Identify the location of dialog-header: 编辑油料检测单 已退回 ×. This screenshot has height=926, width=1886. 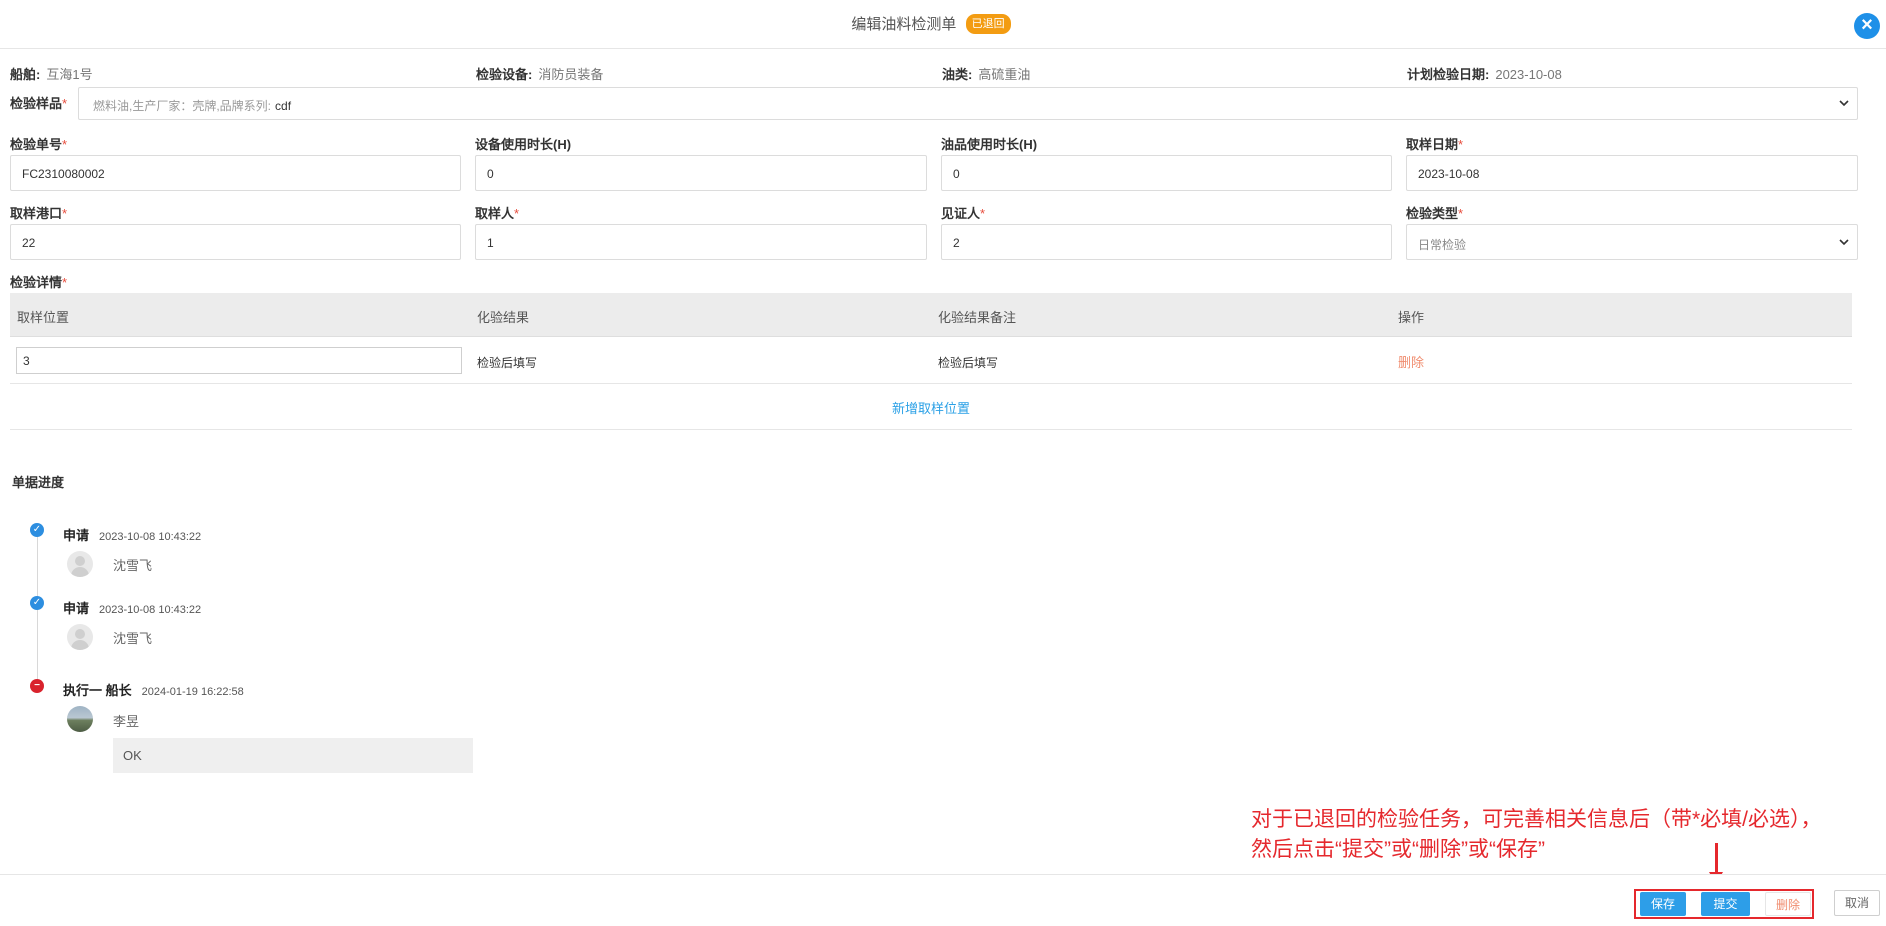
(943, 24).